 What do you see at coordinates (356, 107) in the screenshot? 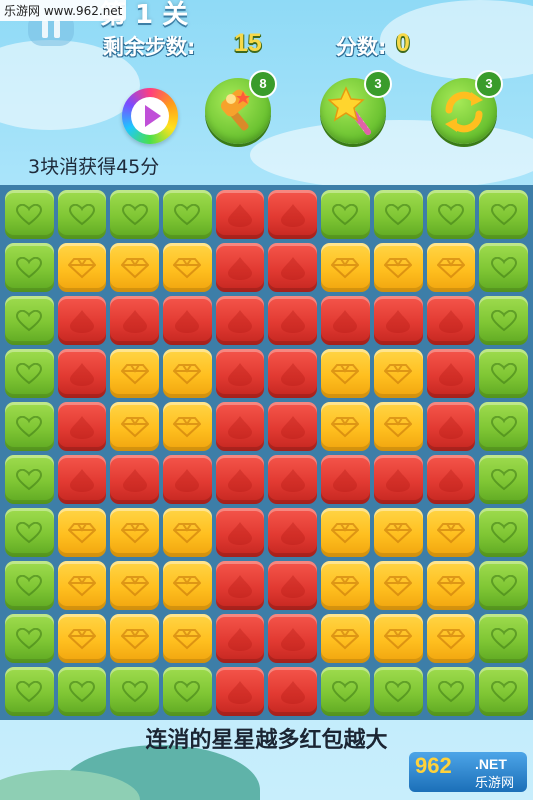
I see `tool-wand-button: 3` at bounding box center [356, 107].